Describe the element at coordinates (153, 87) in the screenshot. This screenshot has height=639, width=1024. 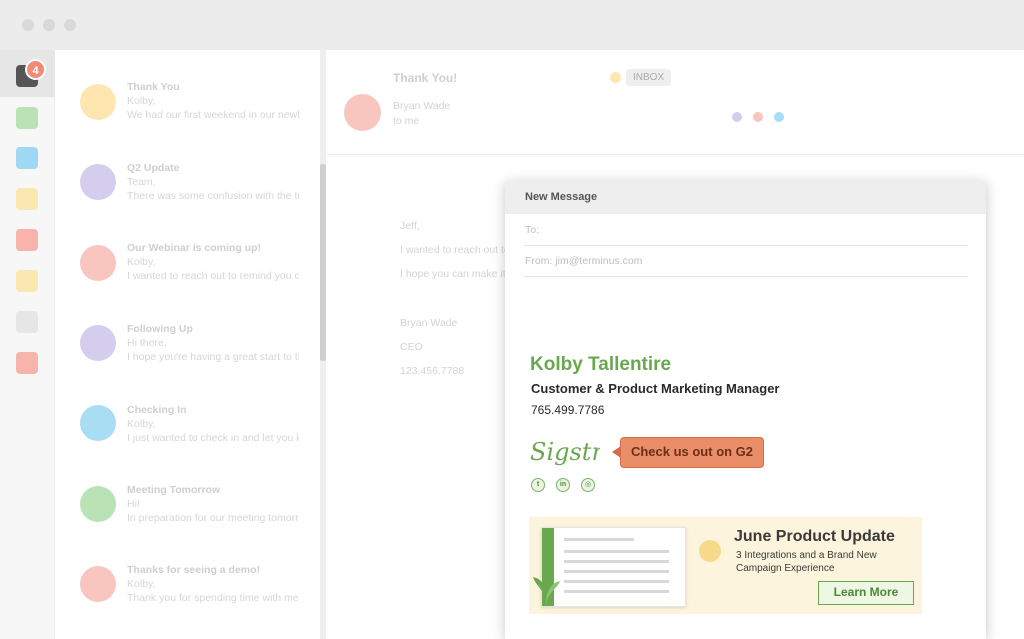
I see `message-subject: Thank You` at that location.